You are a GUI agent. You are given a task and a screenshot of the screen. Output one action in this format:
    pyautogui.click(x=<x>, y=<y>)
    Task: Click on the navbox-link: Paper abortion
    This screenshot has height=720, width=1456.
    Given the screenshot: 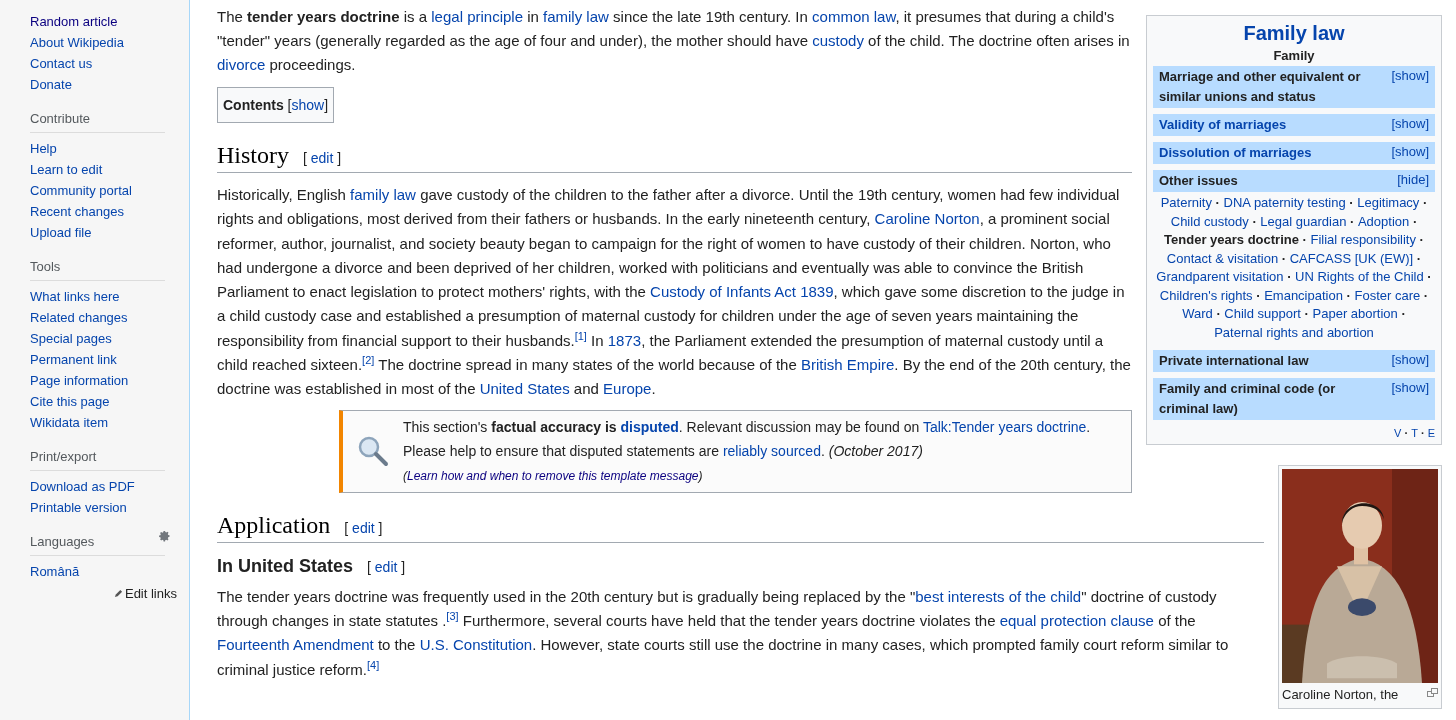 What is the action you would take?
    pyautogui.click(x=1355, y=313)
    